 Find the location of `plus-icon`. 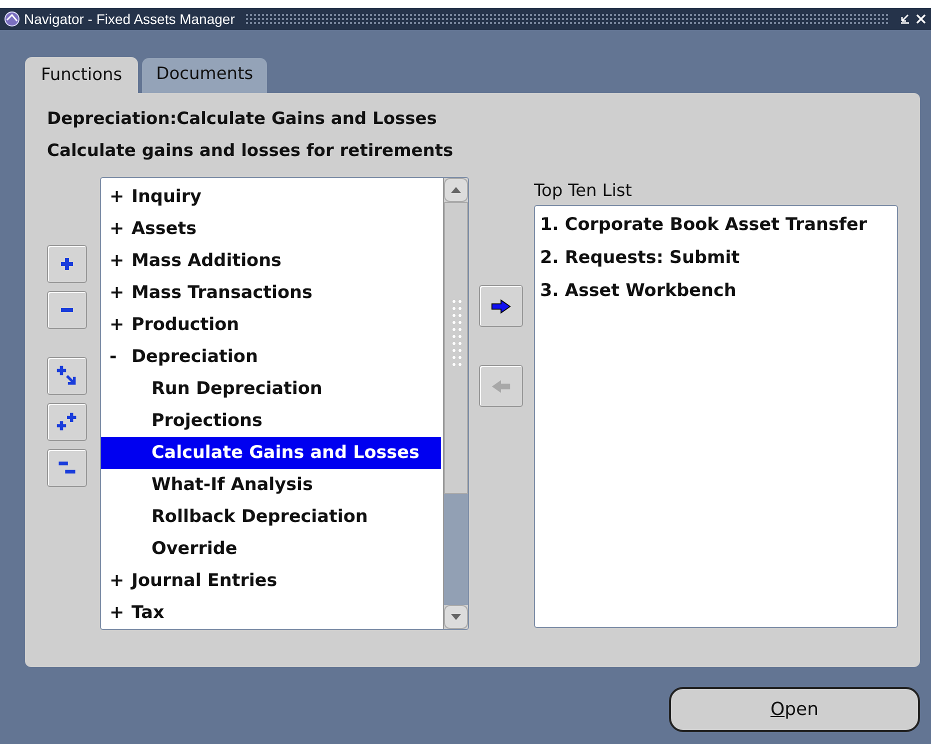

plus-icon is located at coordinates (67, 264).